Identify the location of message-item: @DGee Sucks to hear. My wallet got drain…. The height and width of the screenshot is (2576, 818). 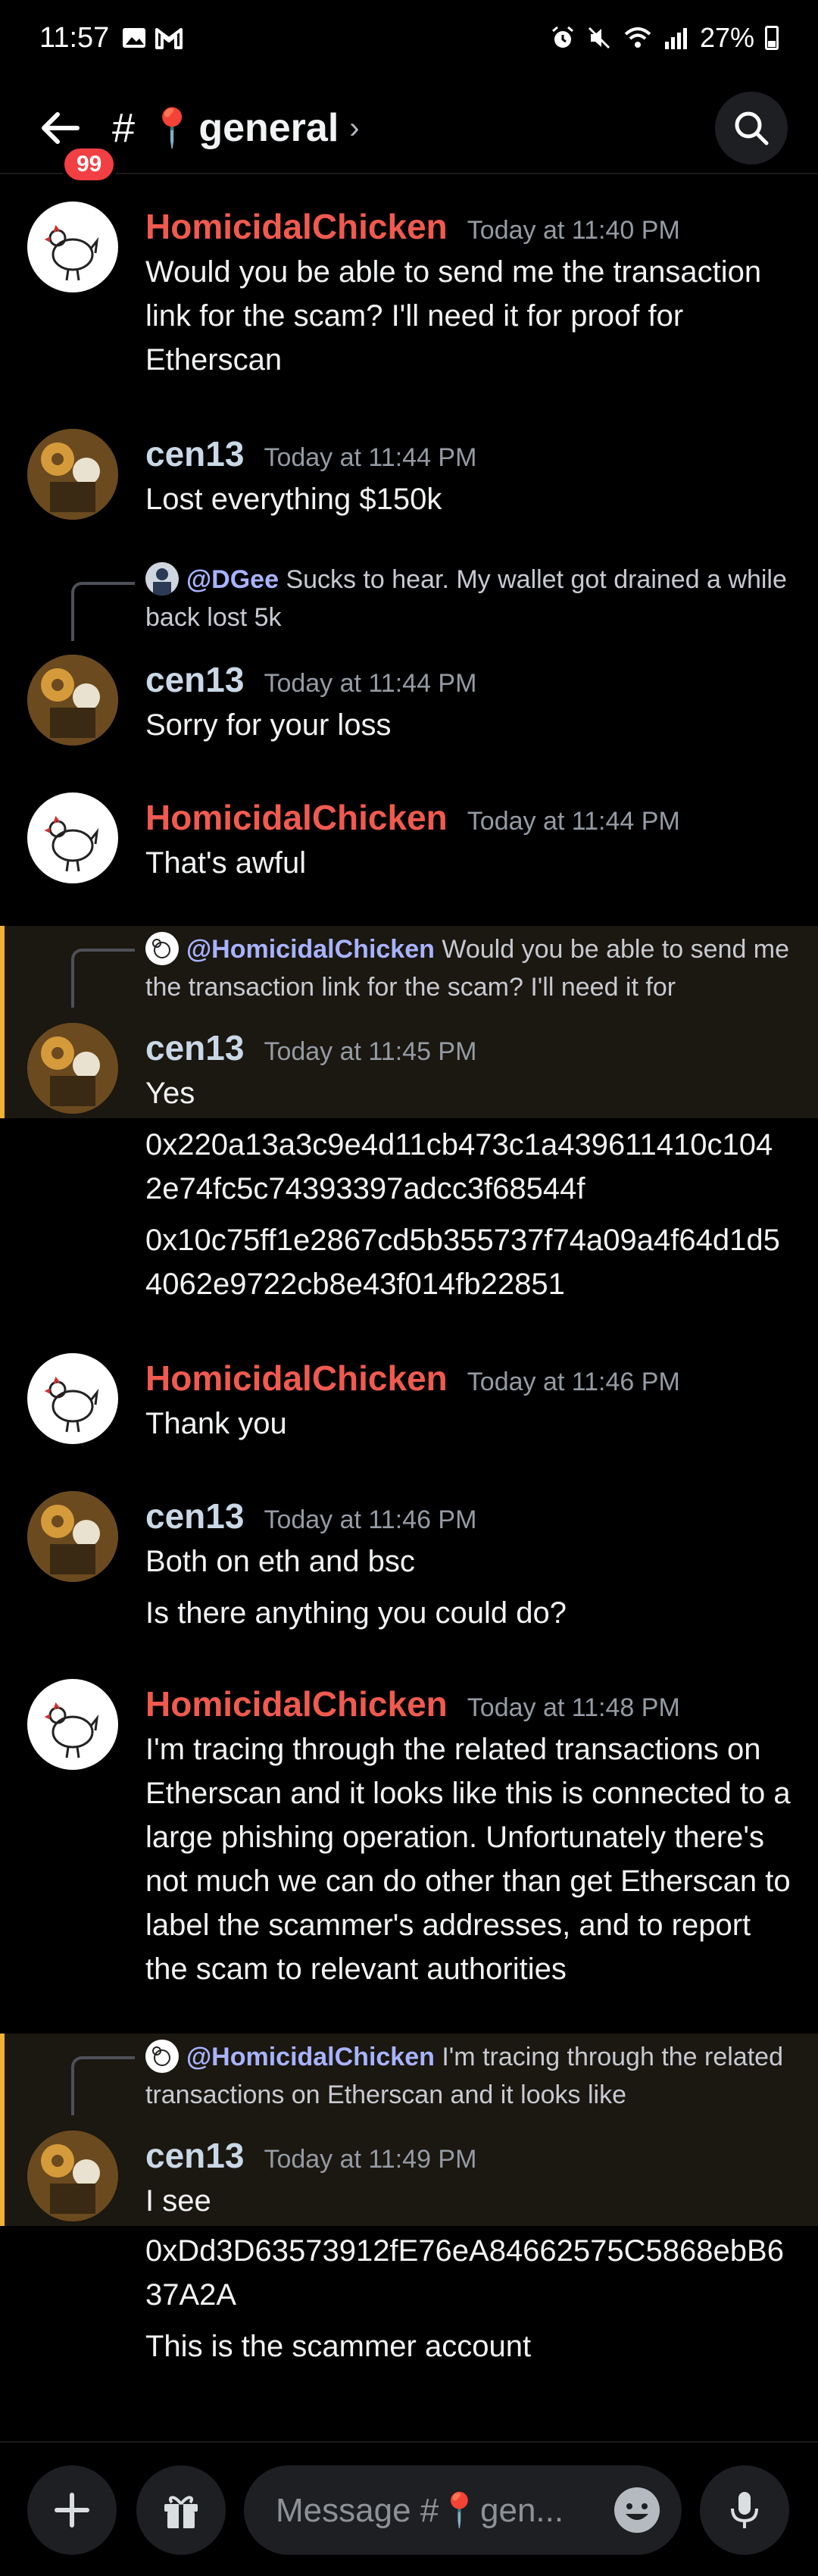
(409, 660).